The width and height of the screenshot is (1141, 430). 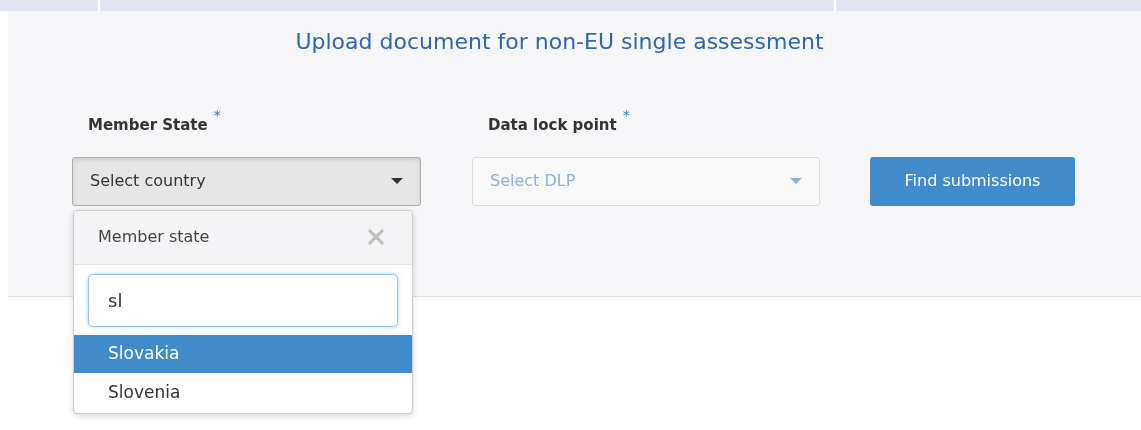 What do you see at coordinates (148, 125) in the screenshot?
I see `field-label: Member State` at bounding box center [148, 125].